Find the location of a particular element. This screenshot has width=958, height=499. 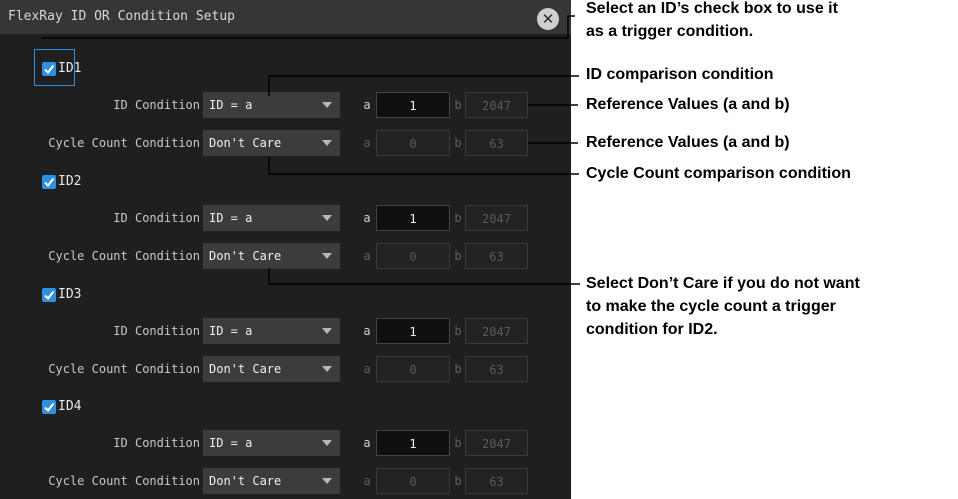

callout-ref-values-id: Reference Values (a and b) is located at coordinates (688, 104).